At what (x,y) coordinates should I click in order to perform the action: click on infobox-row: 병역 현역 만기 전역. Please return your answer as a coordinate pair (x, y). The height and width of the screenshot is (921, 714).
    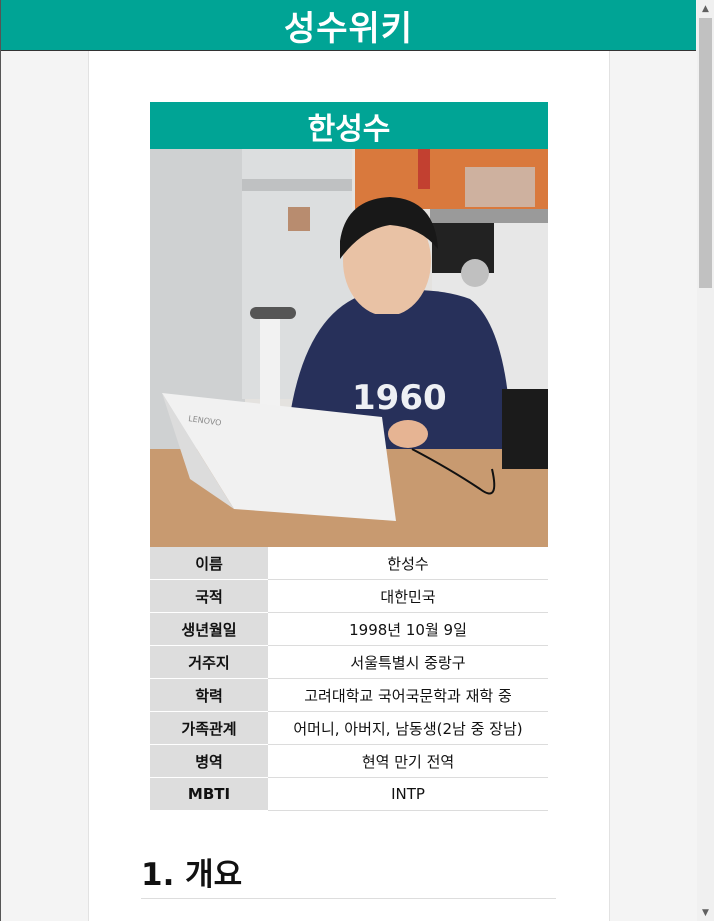
    Looking at the image, I should click on (349, 761).